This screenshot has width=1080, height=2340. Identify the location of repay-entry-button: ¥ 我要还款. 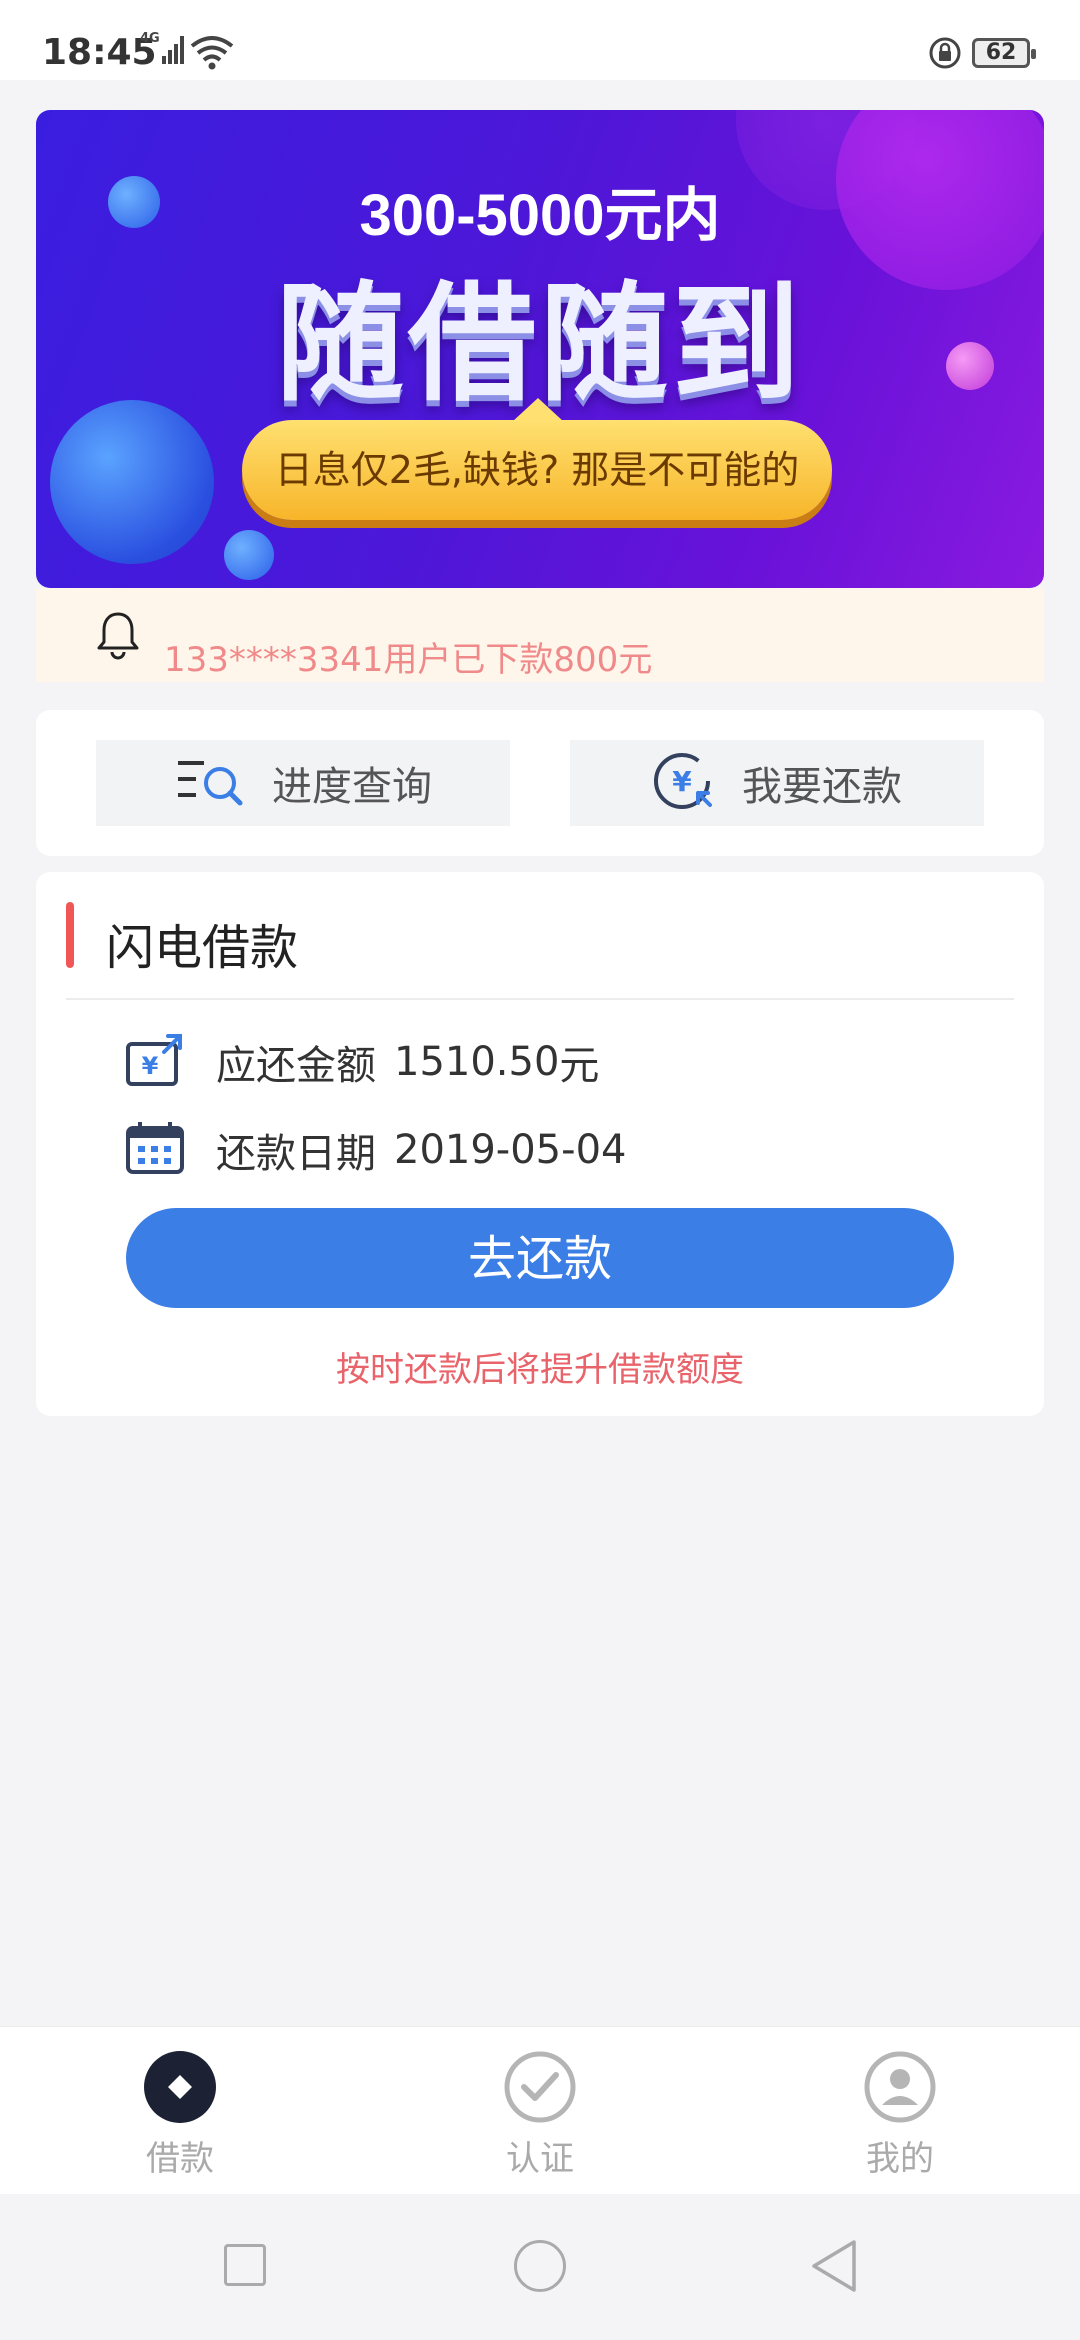
(777, 783).